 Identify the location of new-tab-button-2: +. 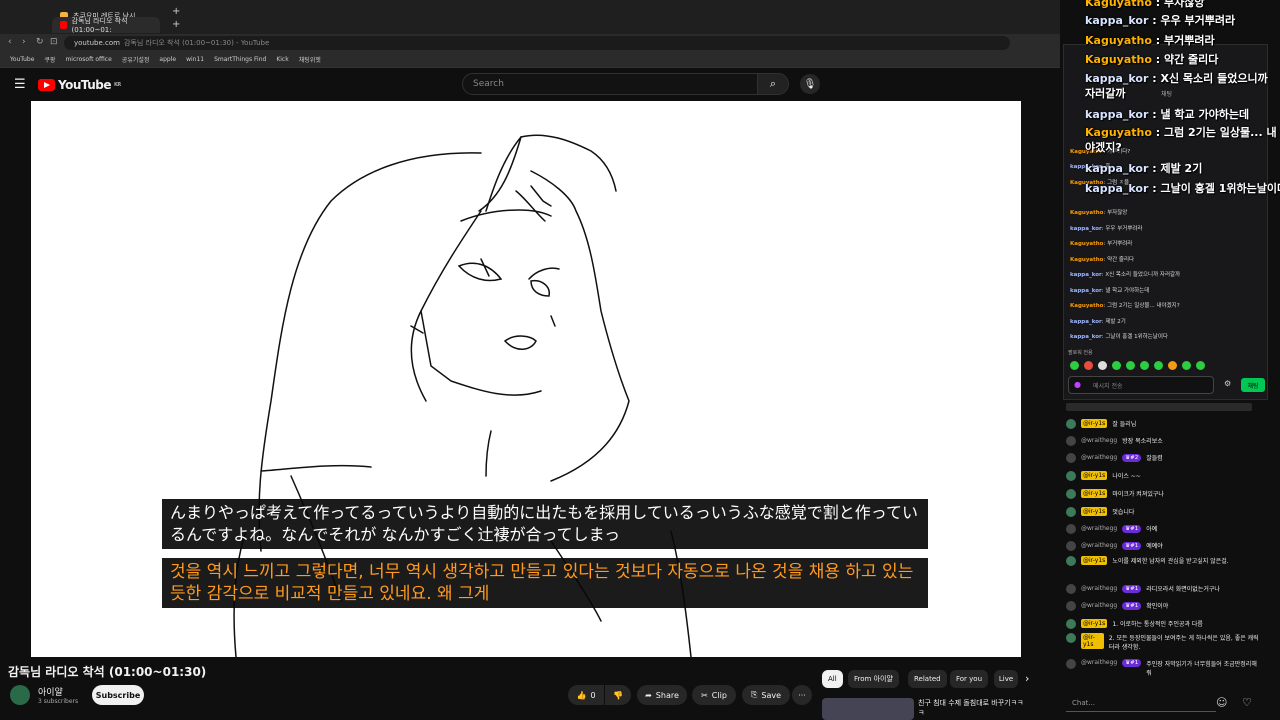
(176, 24).